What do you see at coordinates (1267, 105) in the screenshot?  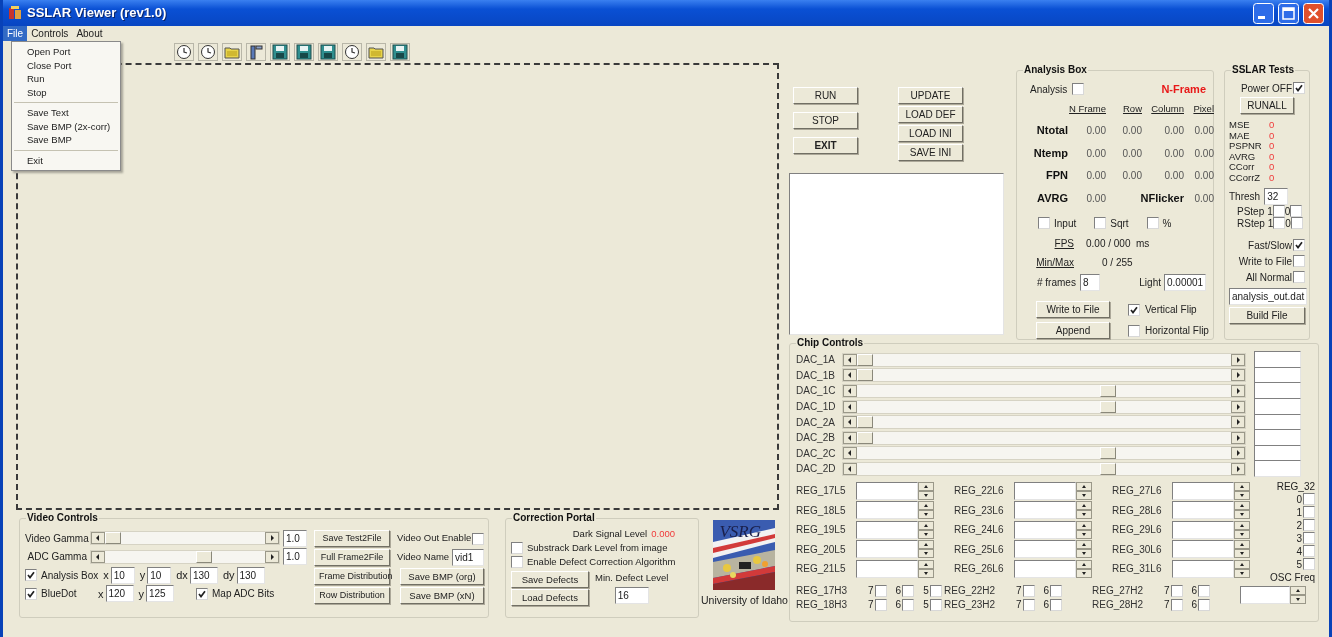 I see `button: RUNALL` at bounding box center [1267, 105].